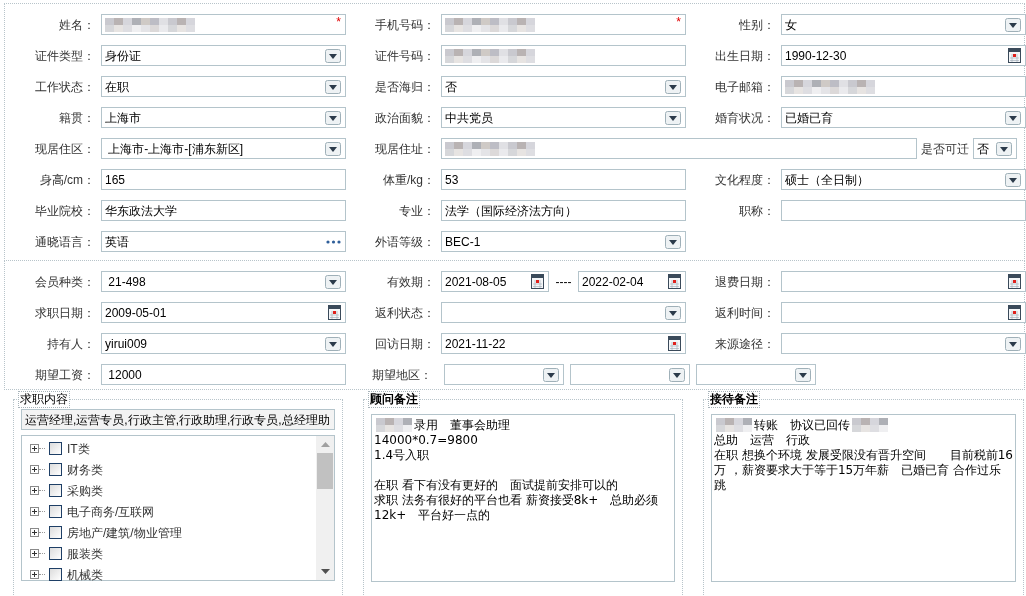 The image size is (1026, 596). What do you see at coordinates (223, 281) in the screenshot?
I see `select-field: 21-498` at bounding box center [223, 281].